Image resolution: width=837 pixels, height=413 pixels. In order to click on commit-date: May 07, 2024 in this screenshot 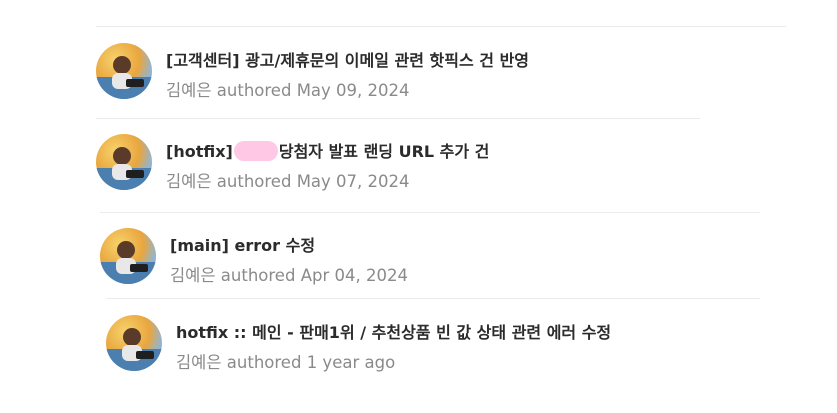, I will do `click(353, 181)`.